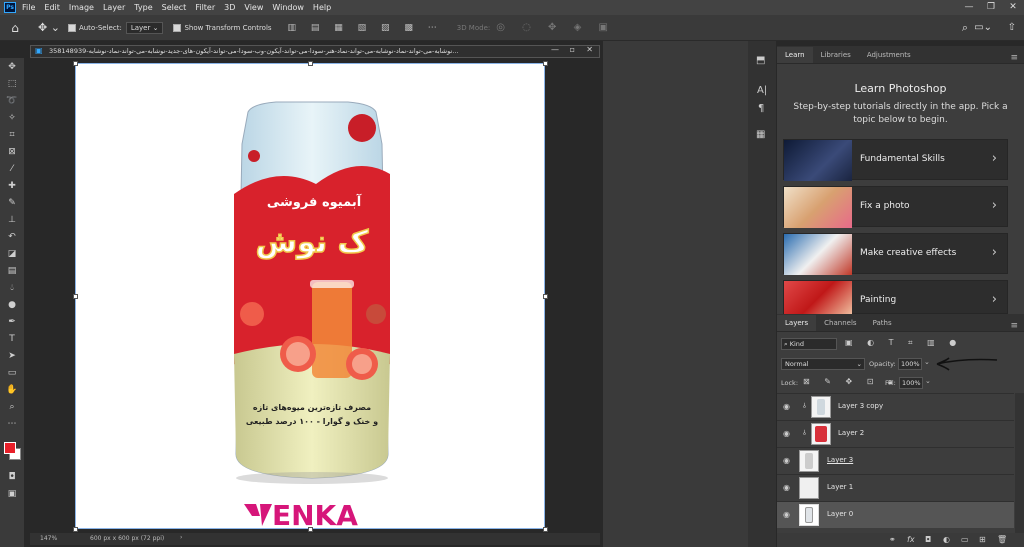 The height and width of the screenshot is (547, 1024). Describe the element at coordinates (911, 539) in the screenshot. I see `layer-style-icon: fx` at that location.